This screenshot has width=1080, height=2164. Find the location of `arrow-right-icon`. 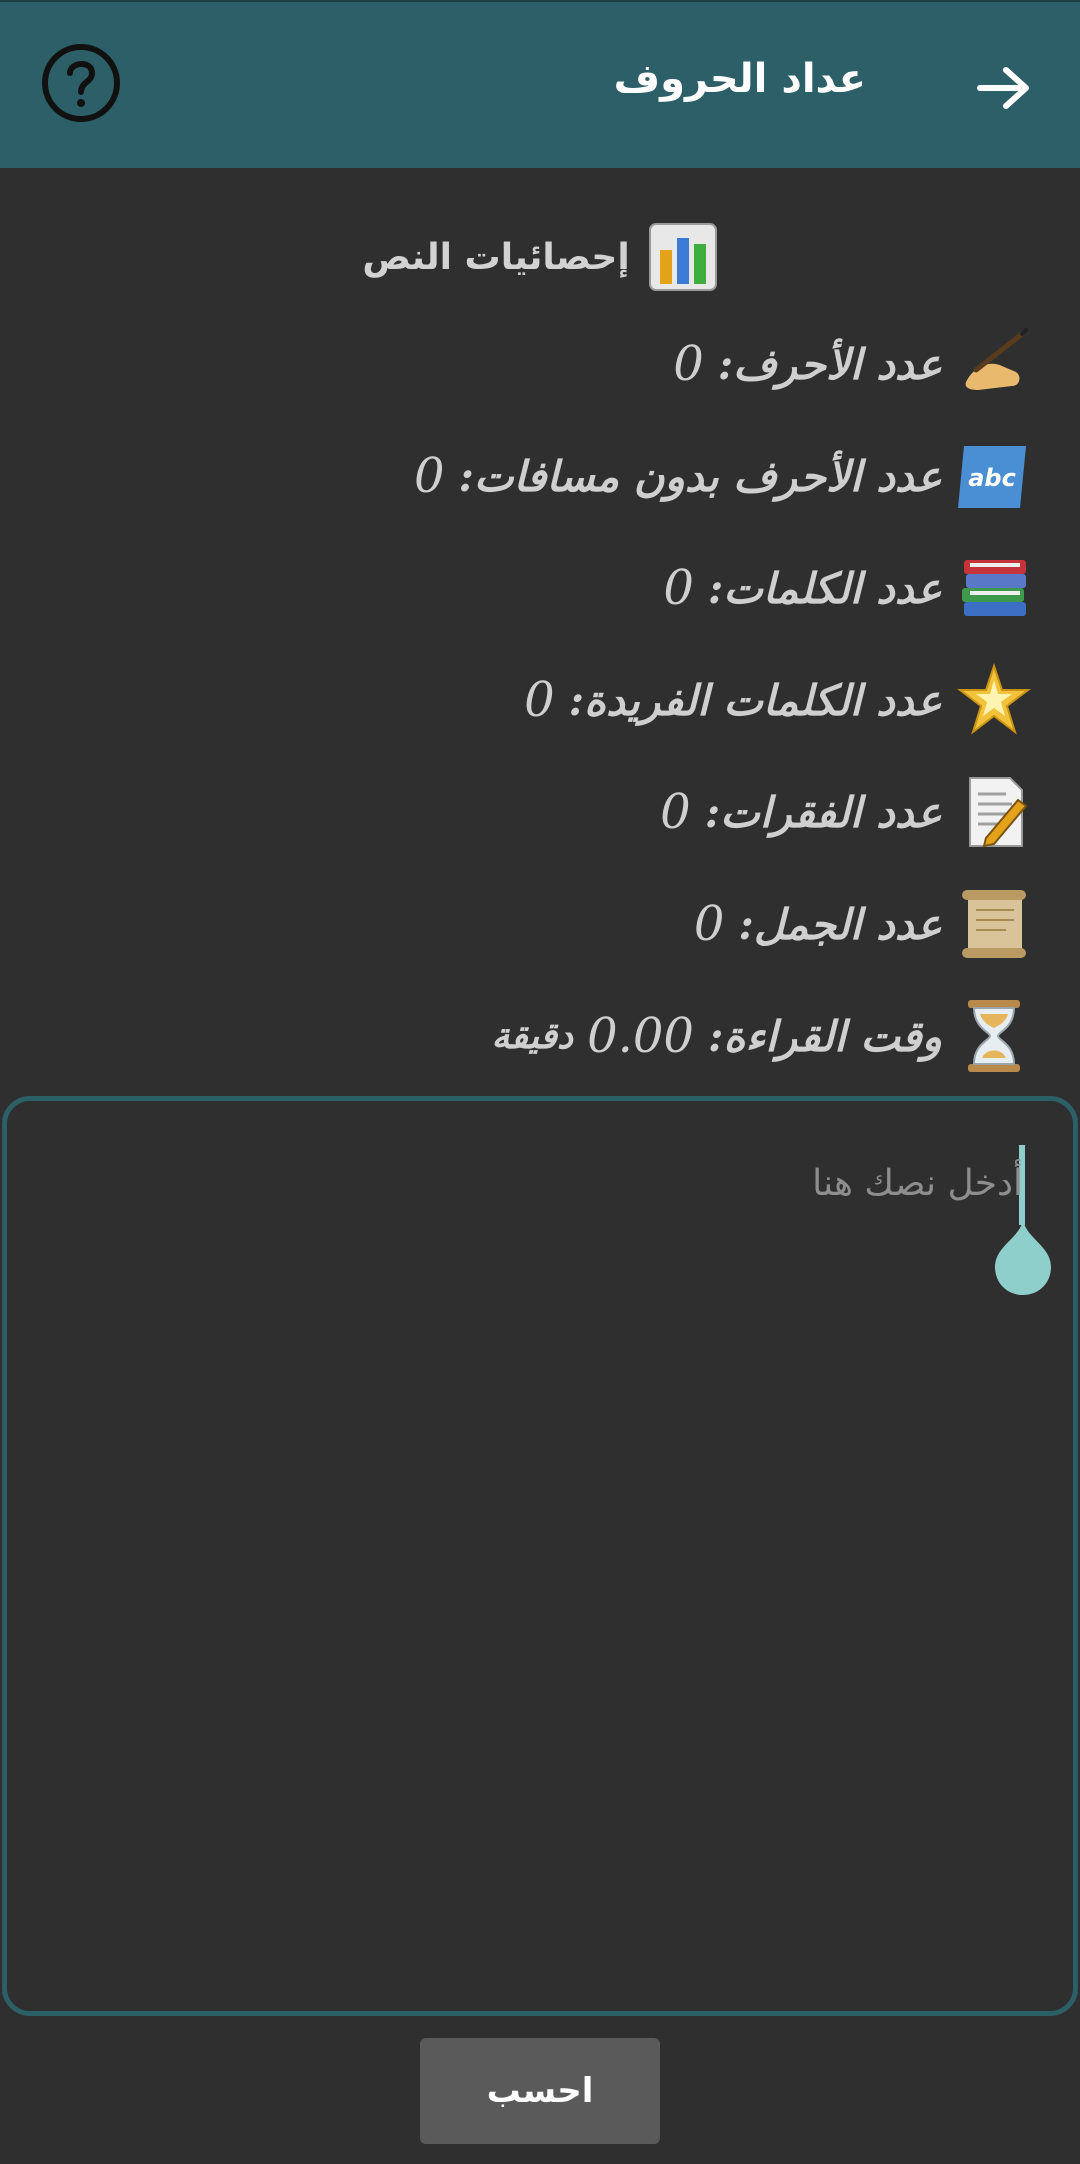

arrow-right-icon is located at coordinates (1003, 88).